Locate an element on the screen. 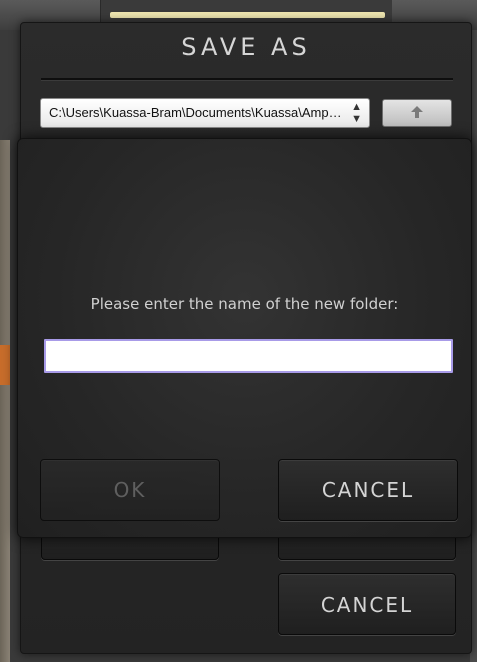 The image size is (477, 662). title-divider is located at coordinates (247, 79).